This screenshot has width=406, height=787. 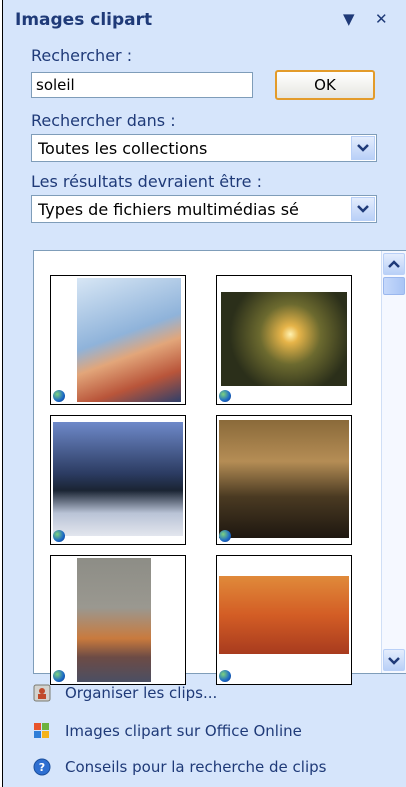 I want to click on clip-thumbnail-sun-in-sky, so click(x=284, y=340).